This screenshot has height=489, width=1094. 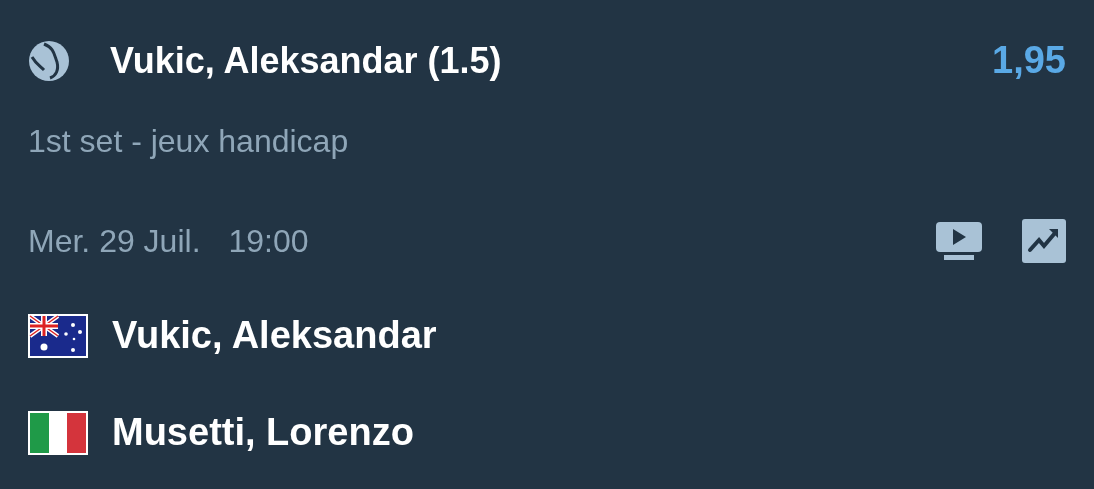 What do you see at coordinates (189, 141) in the screenshot?
I see `market-name: 1st set - jeux handicap` at bounding box center [189, 141].